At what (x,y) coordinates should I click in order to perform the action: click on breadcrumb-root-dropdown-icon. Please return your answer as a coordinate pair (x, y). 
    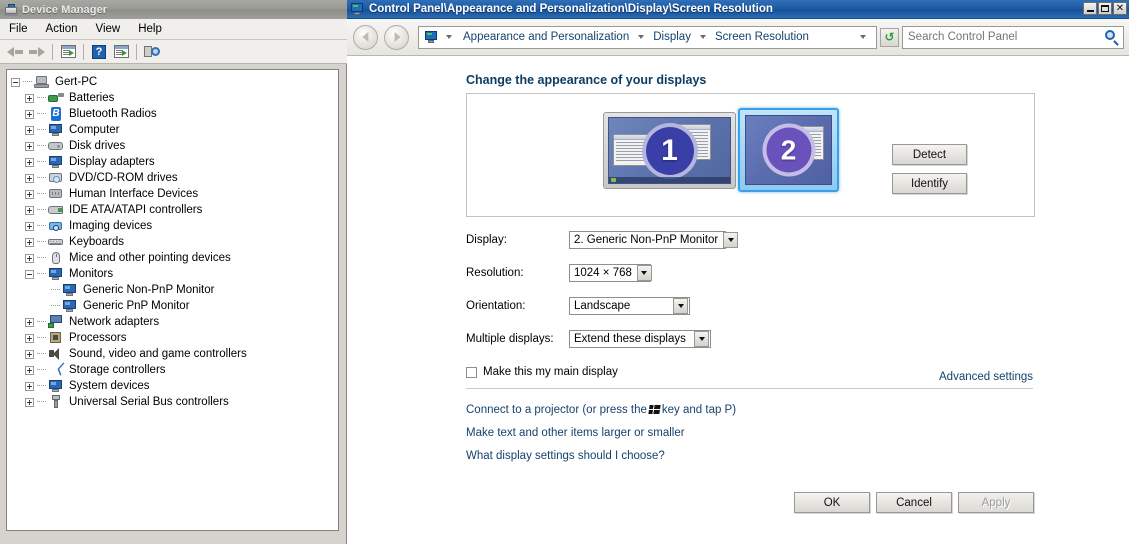
    Looking at the image, I should click on (449, 37).